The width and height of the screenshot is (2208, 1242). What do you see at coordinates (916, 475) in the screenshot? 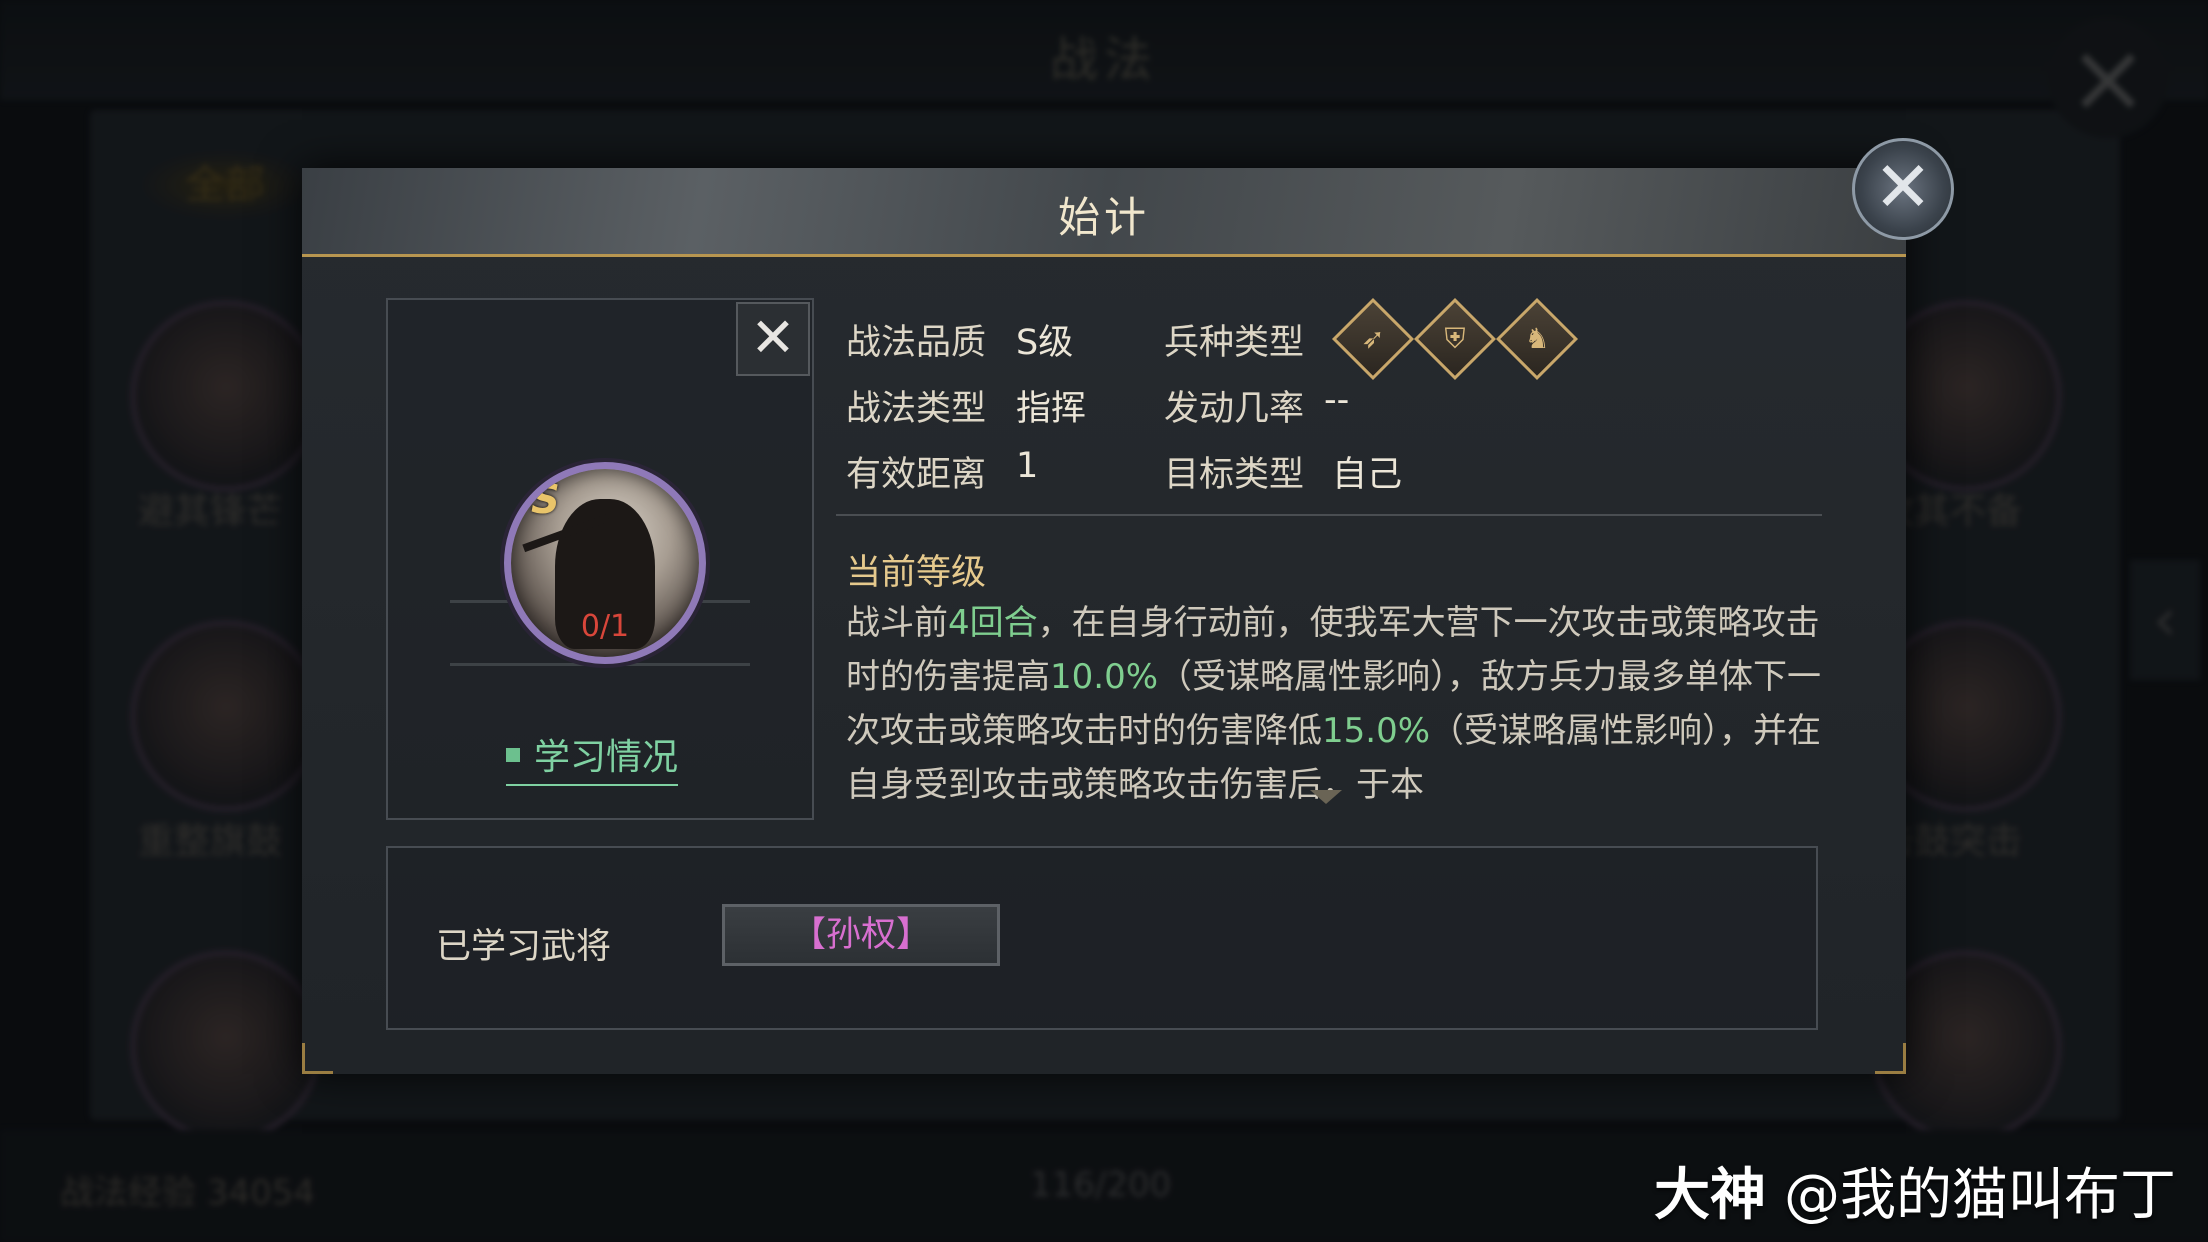
I see `range-label: 有效距离` at bounding box center [916, 475].